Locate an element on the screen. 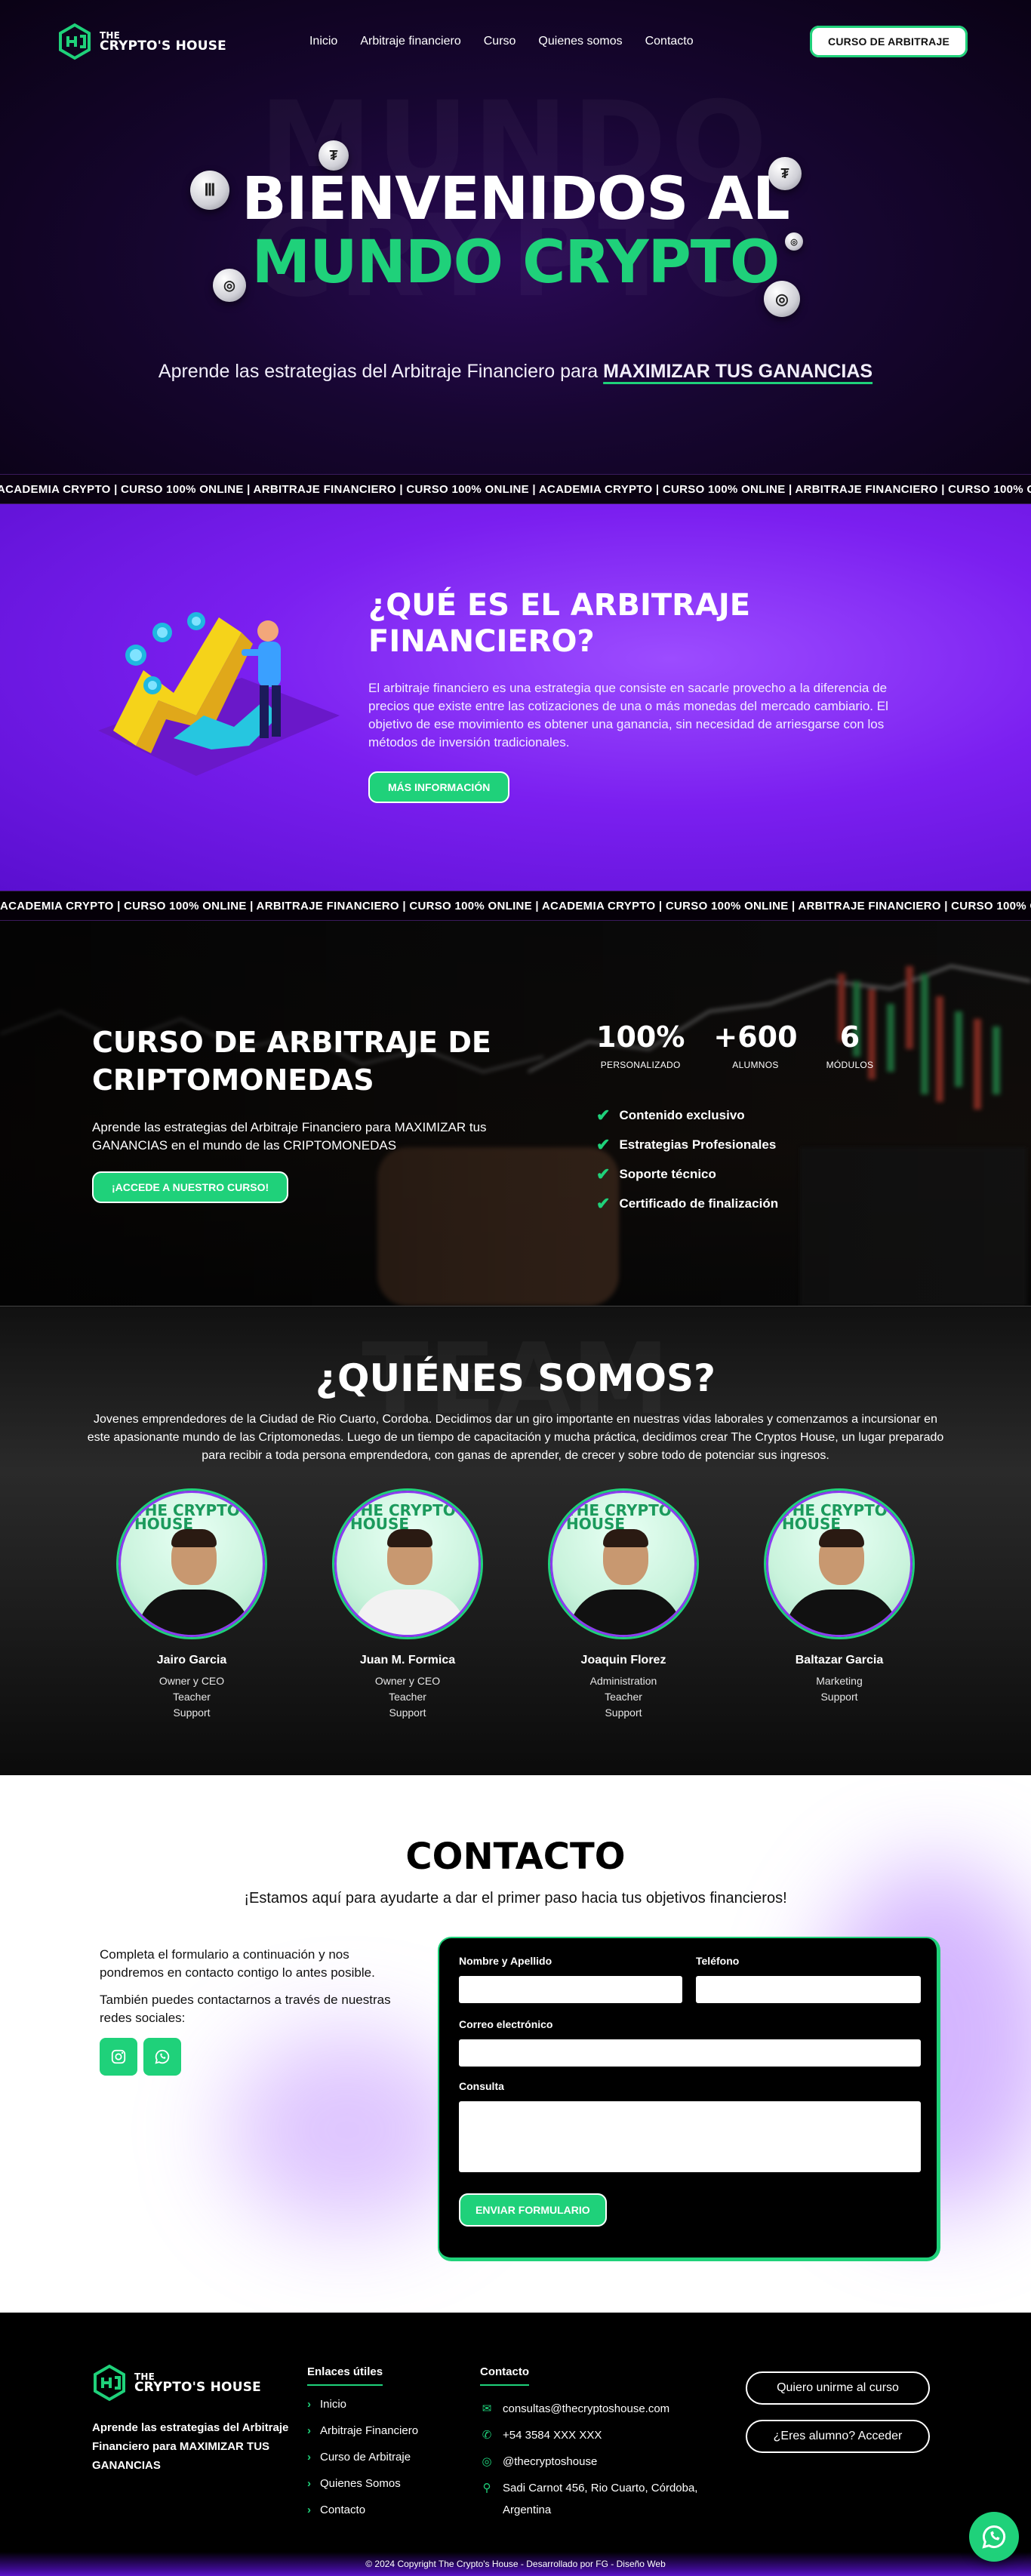 The image size is (1031, 2576). nav-link-arbitraje: Arbitraje financiero is located at coordinates (410, 41).